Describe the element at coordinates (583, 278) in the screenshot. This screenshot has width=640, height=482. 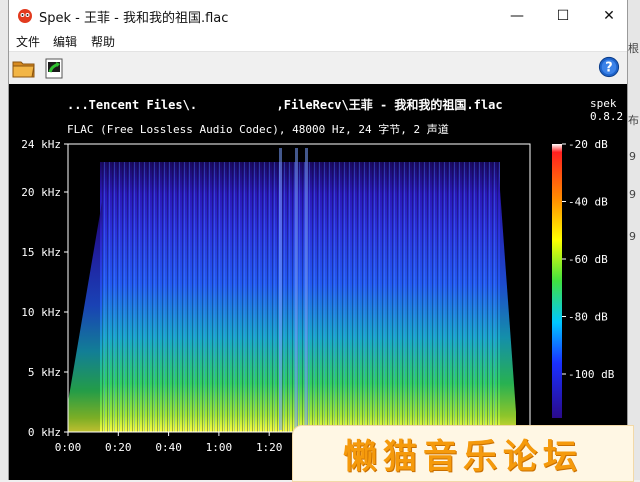
I see `decibel-color-scale: -20 dB -40 dB -60 dB -80 dB -100 dB` at that location.